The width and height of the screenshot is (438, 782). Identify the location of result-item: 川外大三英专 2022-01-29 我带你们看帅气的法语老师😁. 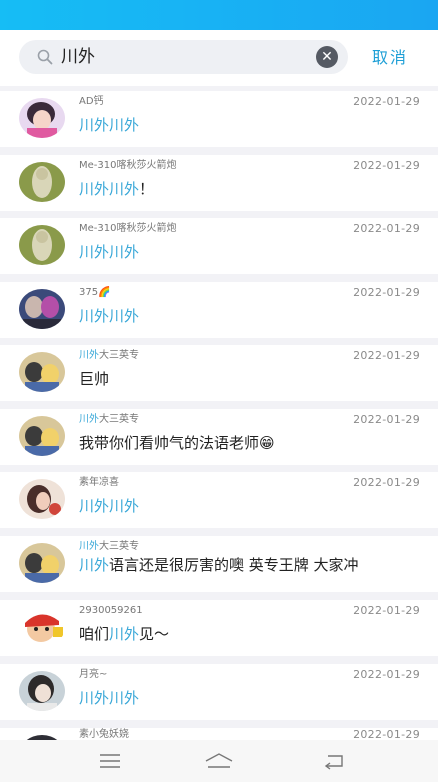
(219, 437).